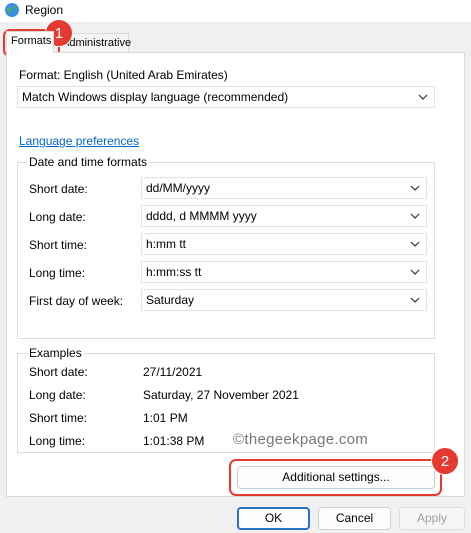  What do you see at coordinates (55, 353) in the screenshot?
I see `examples-title: Examples` at bounding box center [55, 353].